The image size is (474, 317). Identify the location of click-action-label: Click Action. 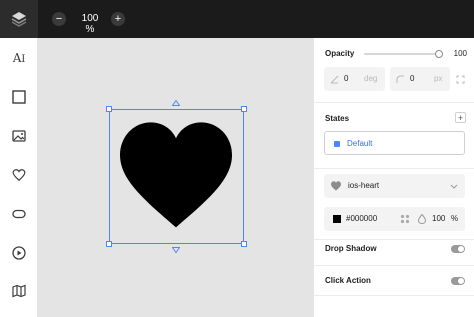
(348, 280).